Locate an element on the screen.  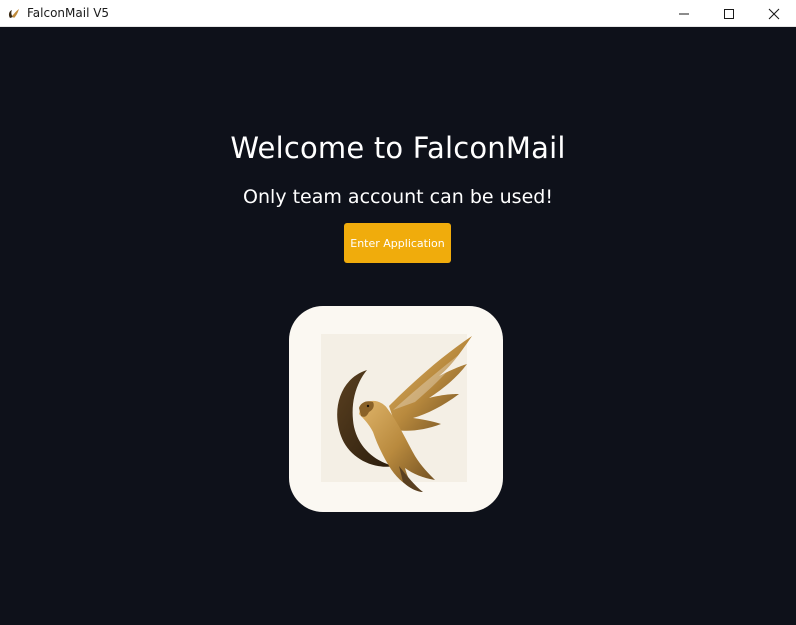
maximize-button is located at coordinates (728, 13).